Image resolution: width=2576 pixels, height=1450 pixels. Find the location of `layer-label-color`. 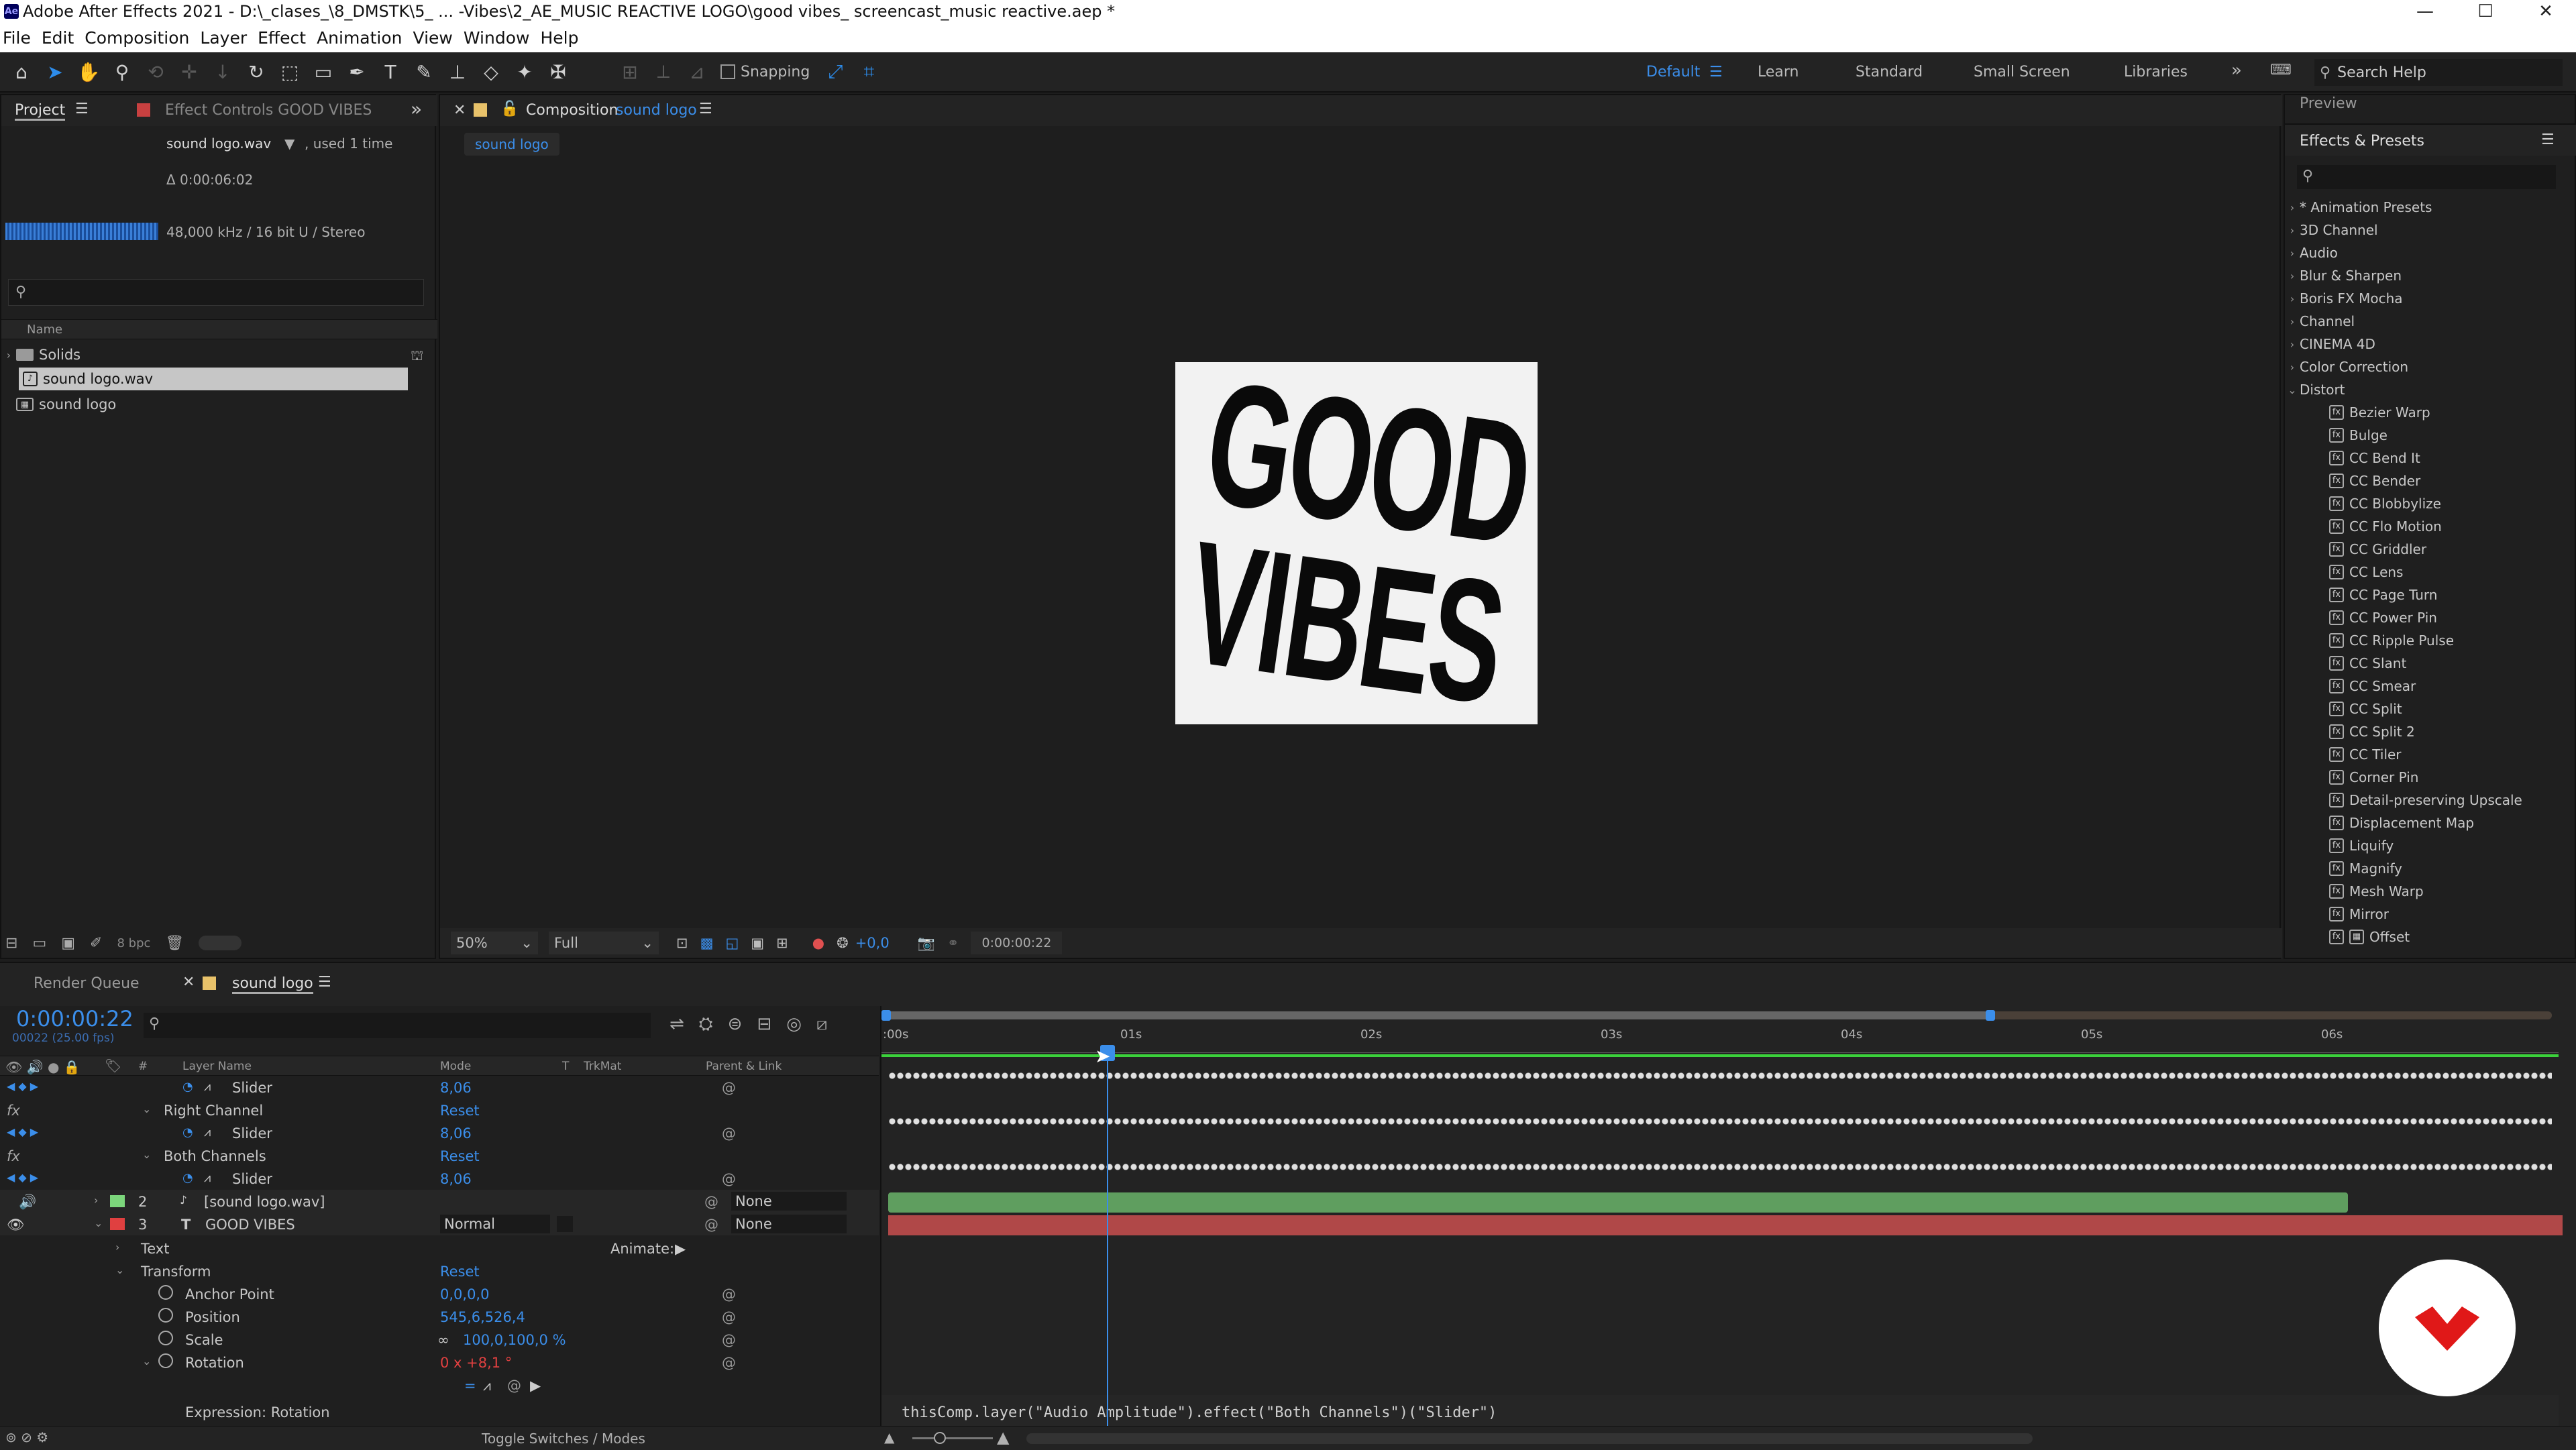

layer-label-color is located at coordinates (117, 1201).